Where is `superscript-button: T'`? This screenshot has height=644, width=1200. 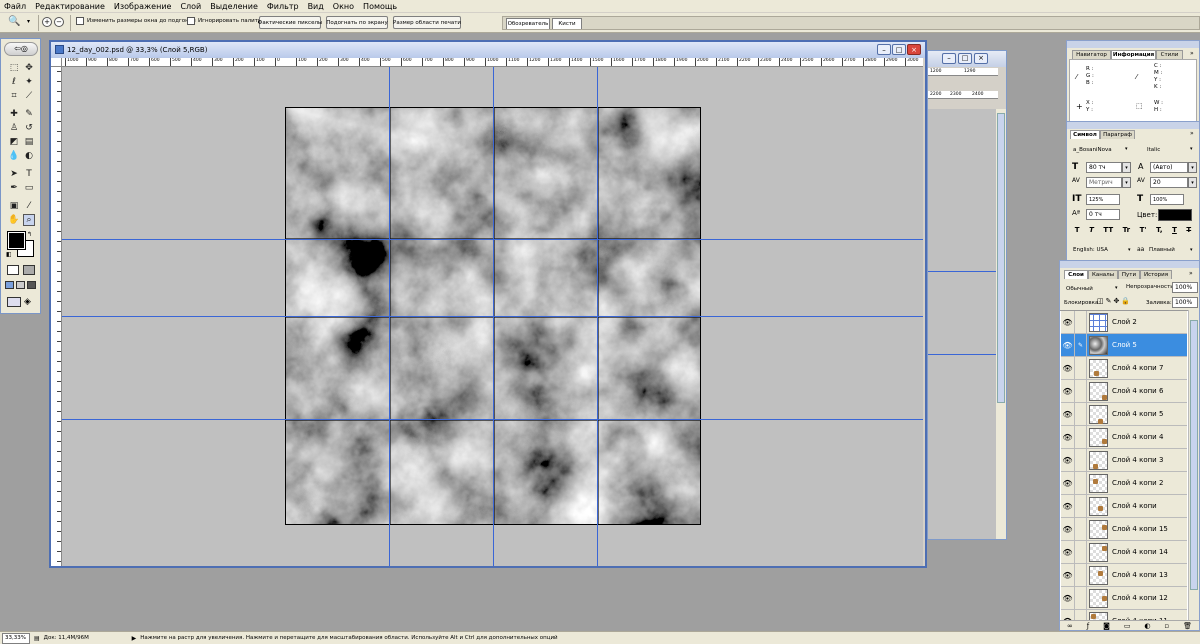 superscript-button: T' is located at coordinates (1143, 233).